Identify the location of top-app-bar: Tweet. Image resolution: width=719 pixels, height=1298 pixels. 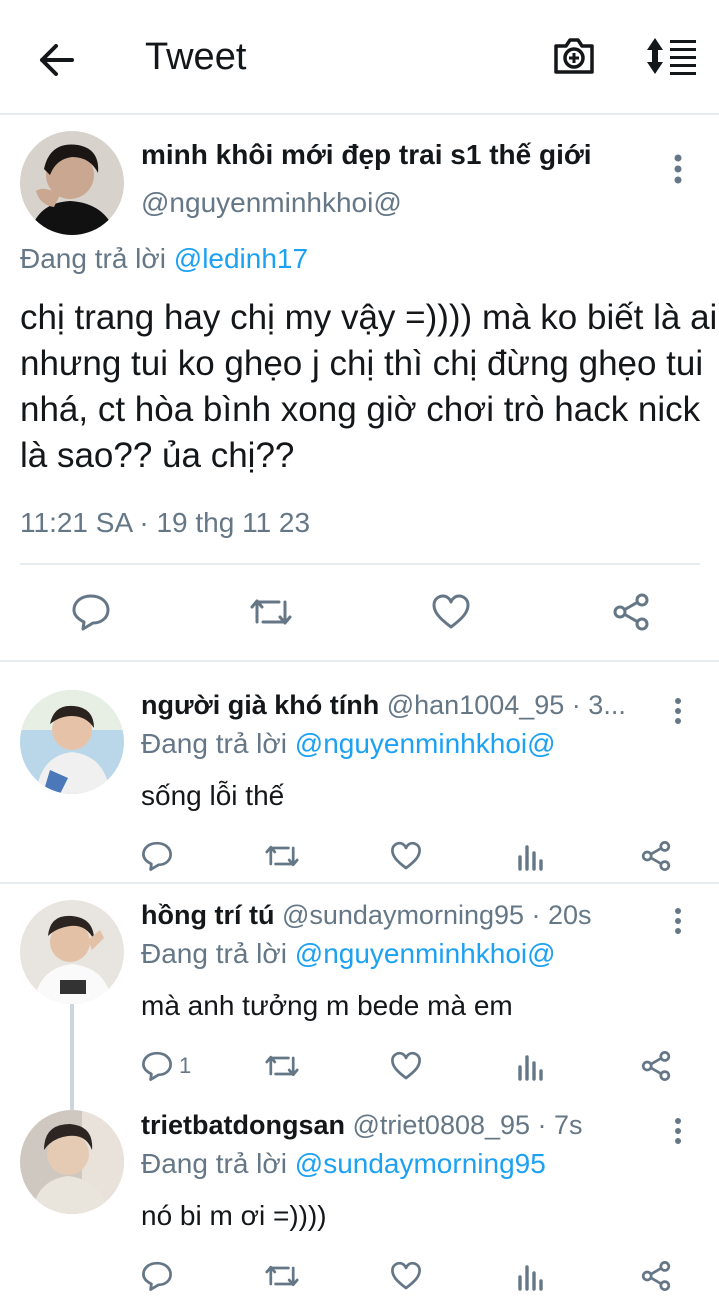
(359, 57).